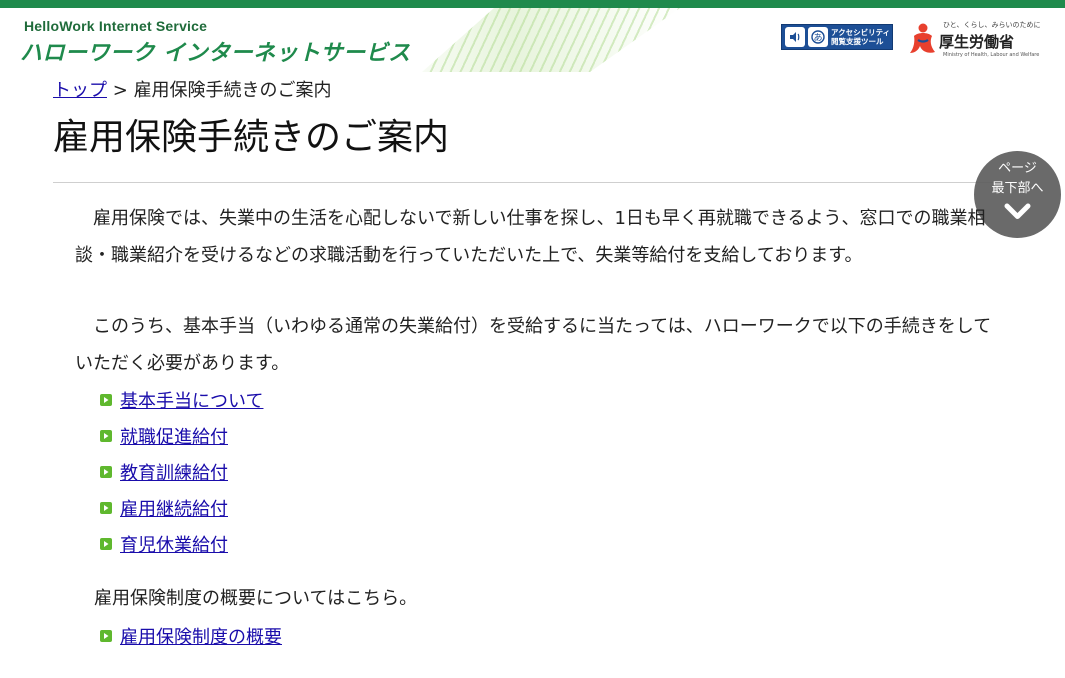  Describe the element at coordinates (174, 544) in the screenshot. I see `link-childcare-leave: 育児休業給付` at that location.